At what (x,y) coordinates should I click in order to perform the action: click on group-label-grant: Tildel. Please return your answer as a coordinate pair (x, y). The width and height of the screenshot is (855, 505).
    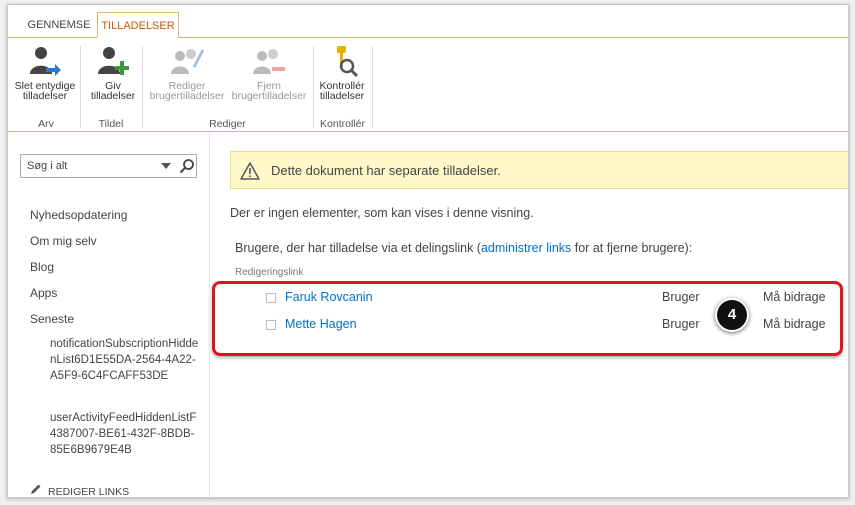
    Looking at the image, I should click on (111, 124).